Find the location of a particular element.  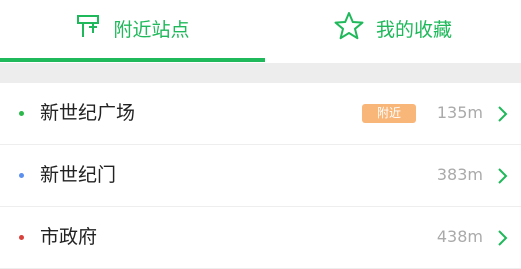

nearby-badge: 附近 is located at coordinates (389, 113).